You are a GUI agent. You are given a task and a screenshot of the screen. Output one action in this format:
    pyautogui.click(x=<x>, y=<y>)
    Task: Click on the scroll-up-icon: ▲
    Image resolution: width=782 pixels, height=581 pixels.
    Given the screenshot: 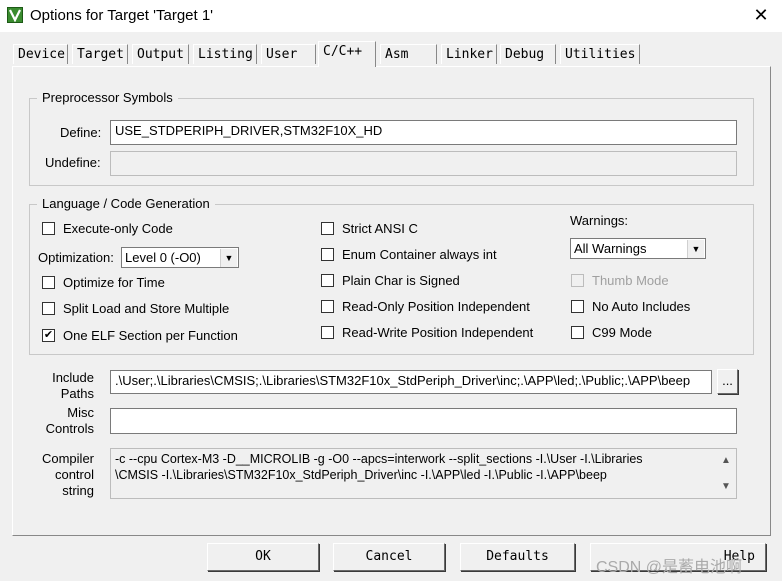 What is the action you would take?
    pyautogui.click(x=726, y=462)
    